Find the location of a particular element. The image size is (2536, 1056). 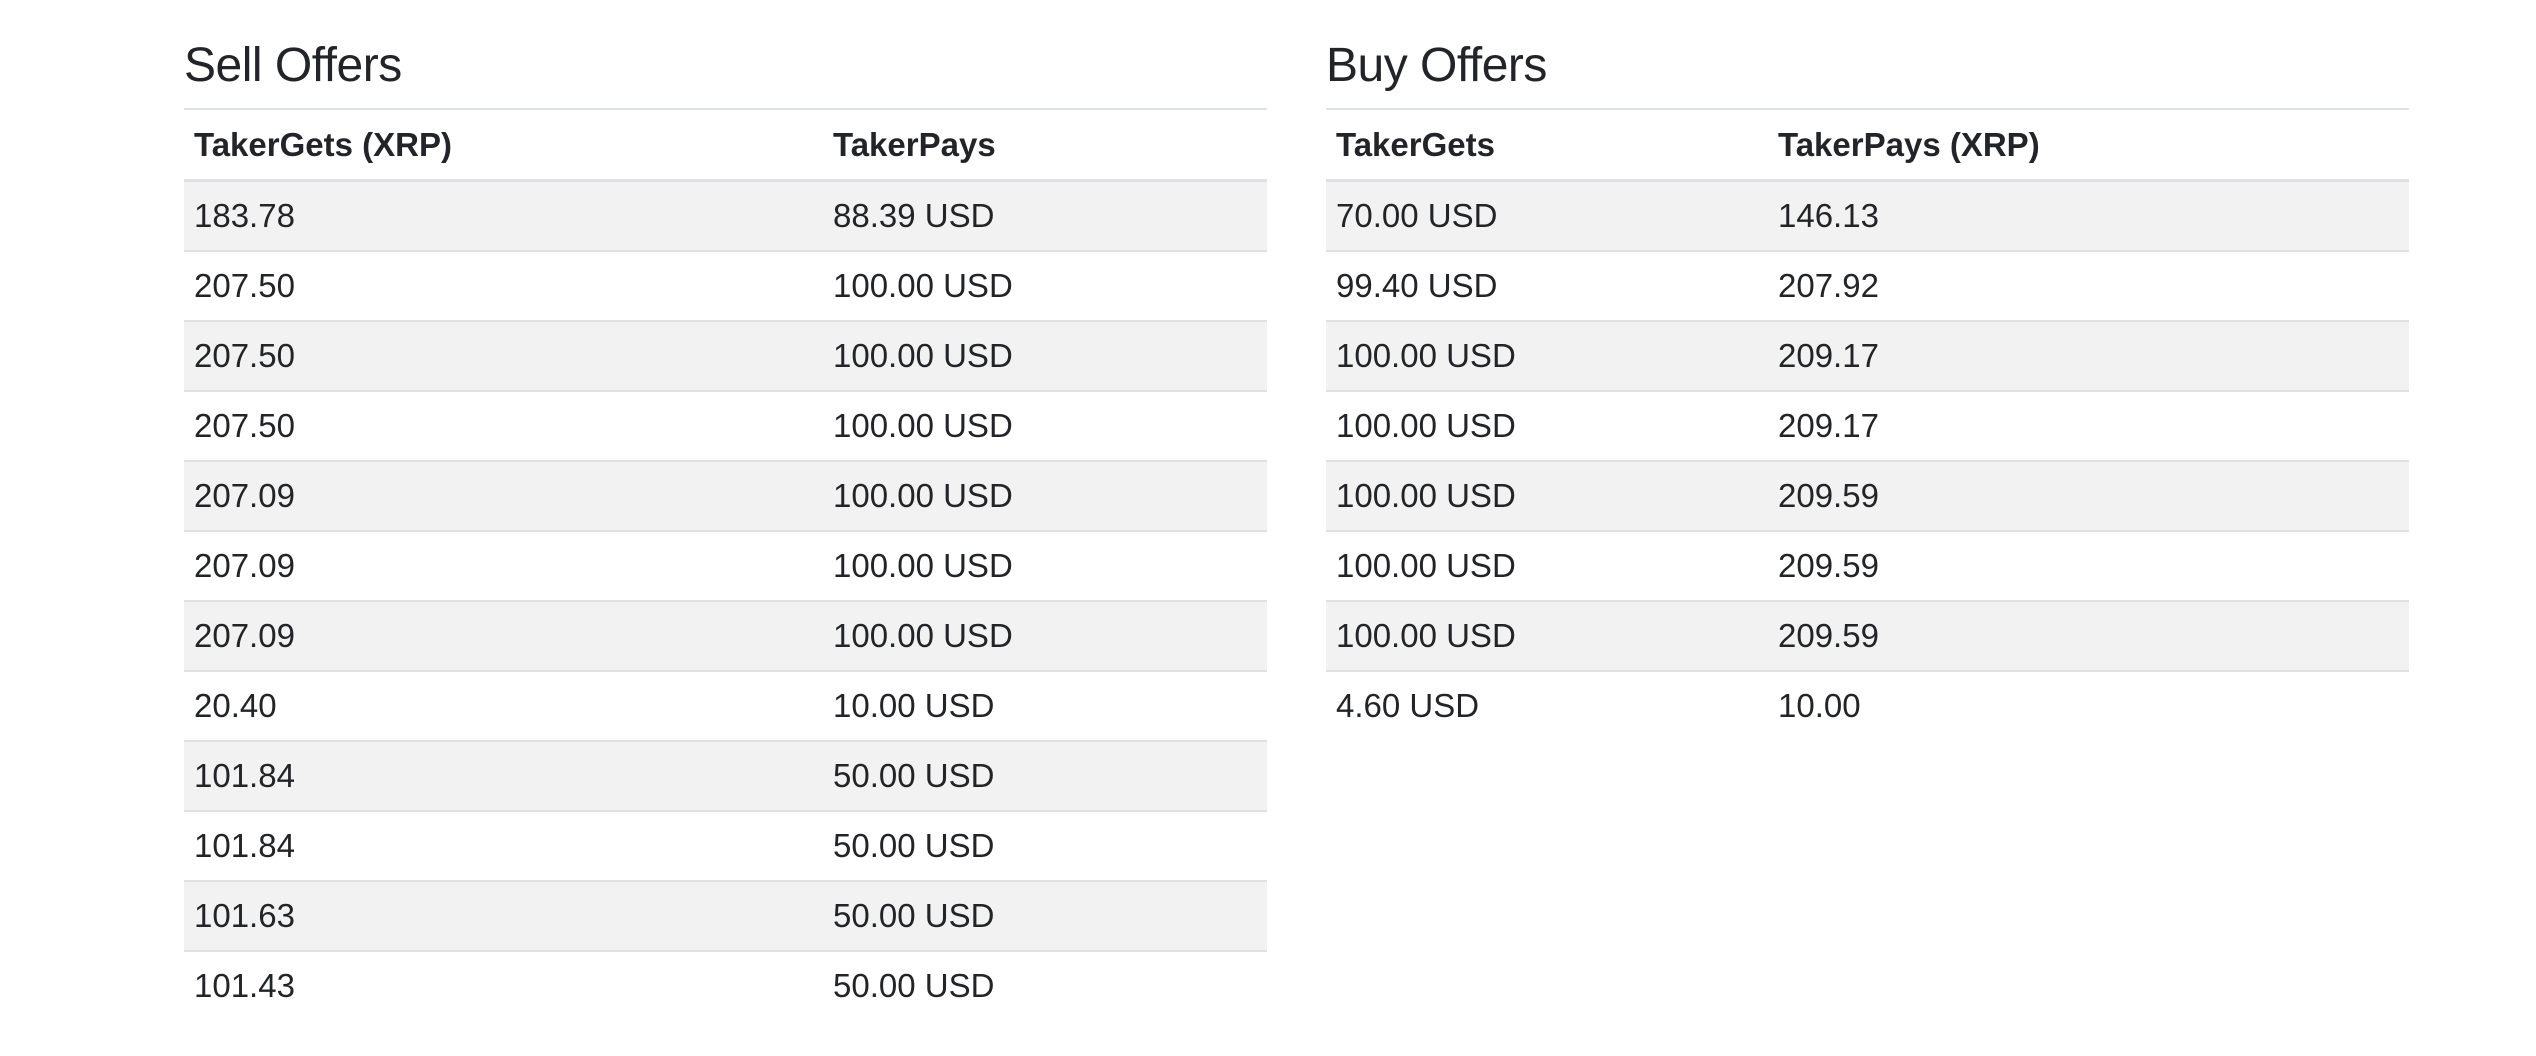

taker-gets-cell: 101.63 is located at coordinates (503, 915).